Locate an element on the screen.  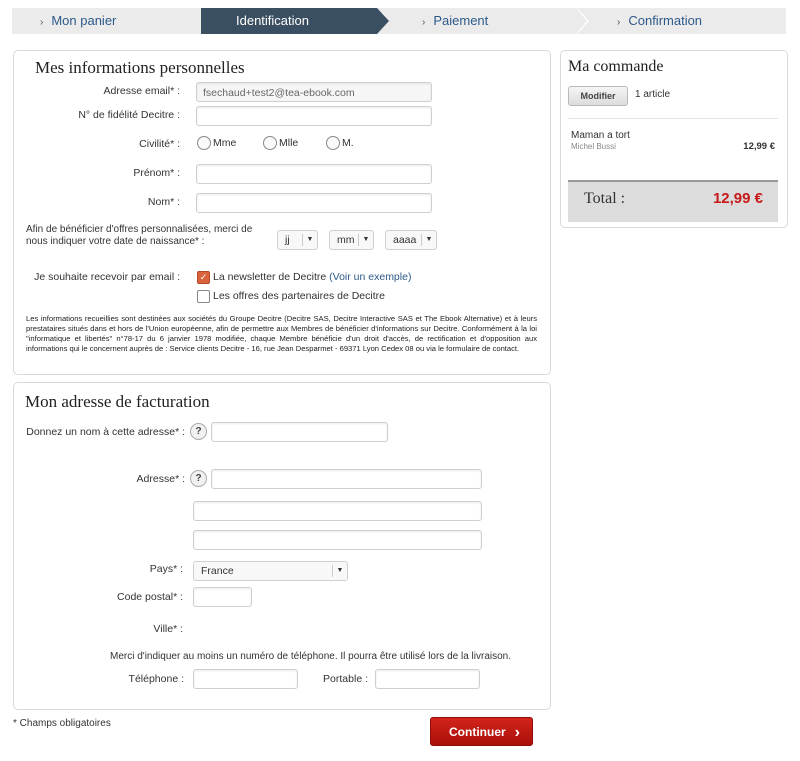
step-label: Mon panier is located at coordinates (84, 20).